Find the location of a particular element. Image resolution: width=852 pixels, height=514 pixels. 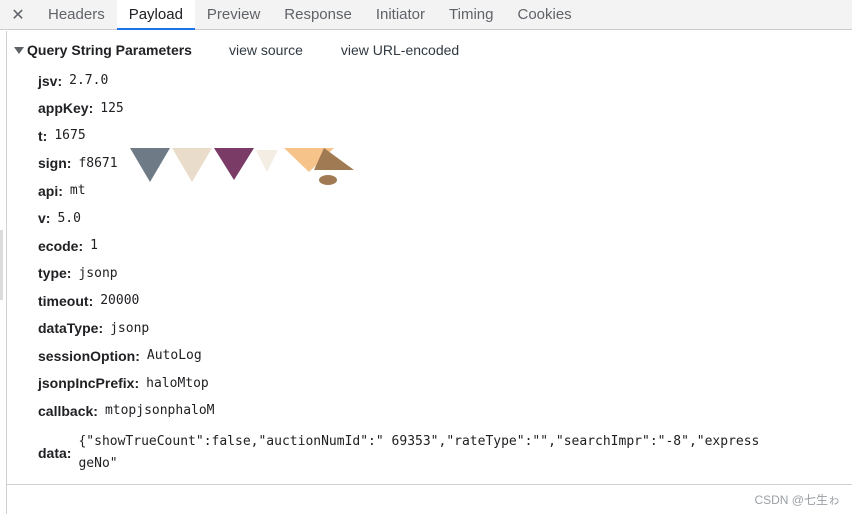

param-value: 2.7.0 is located at coordinates (89, 81).